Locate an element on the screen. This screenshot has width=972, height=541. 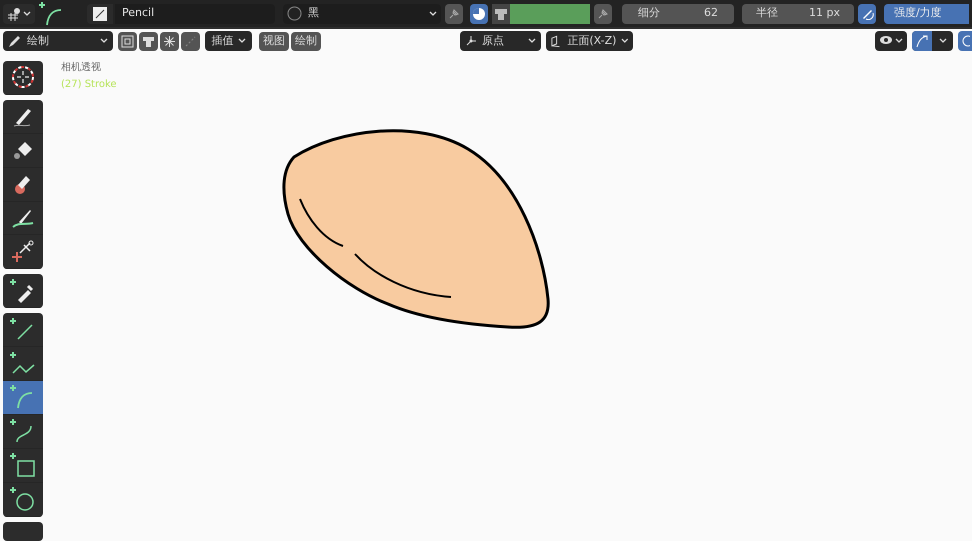
object-info: (27) Stroke is located at coordinates (89, 85).